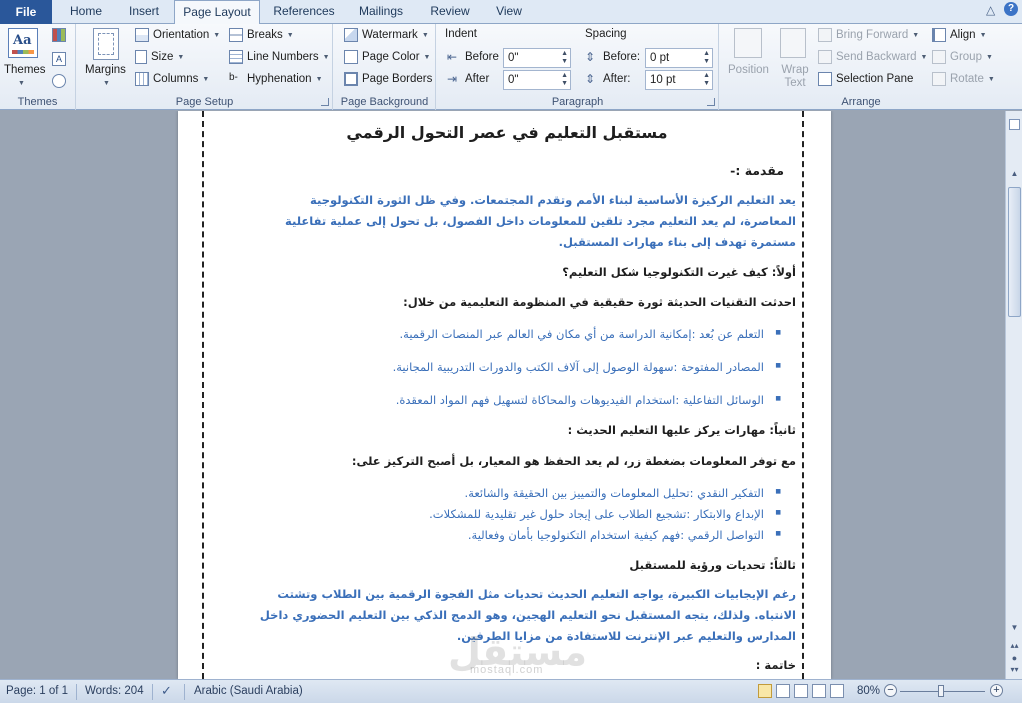  What do you see at coordinates (1014, 252) in the screenshot?
I see `scrollbar-thumb` at bounding box center [1014, 252].